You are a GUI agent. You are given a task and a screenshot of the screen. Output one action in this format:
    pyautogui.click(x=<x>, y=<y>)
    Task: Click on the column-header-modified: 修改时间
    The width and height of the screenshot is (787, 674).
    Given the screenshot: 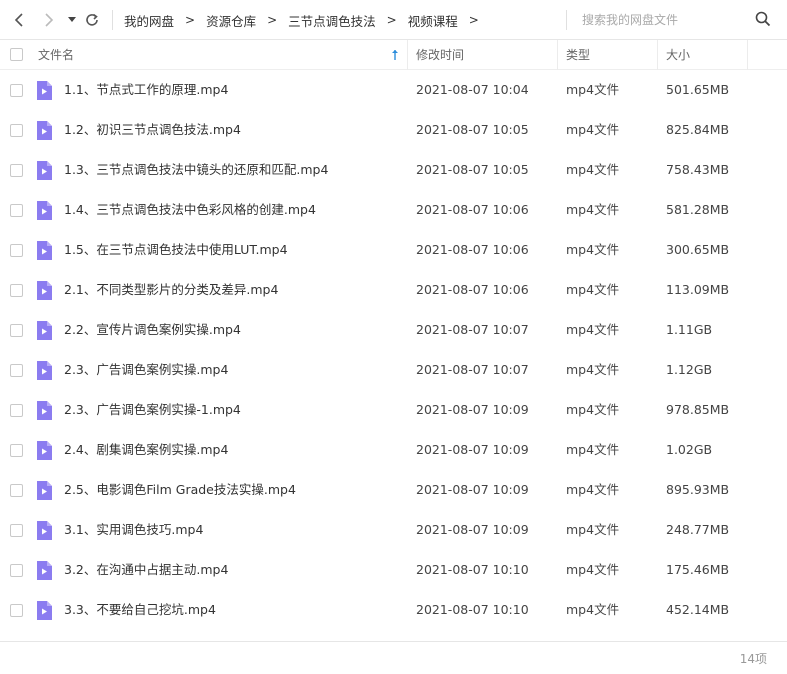 What is the action you would take?
    pyautogui.click(x=440, y=55)
    